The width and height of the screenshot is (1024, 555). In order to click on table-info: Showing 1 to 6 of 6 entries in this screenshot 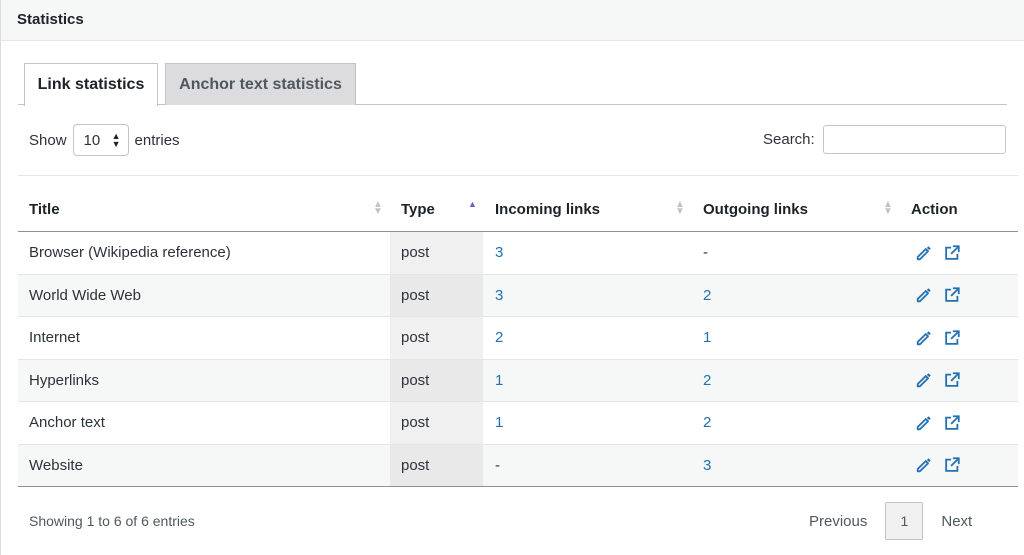, I will do `click(112, 521)`.